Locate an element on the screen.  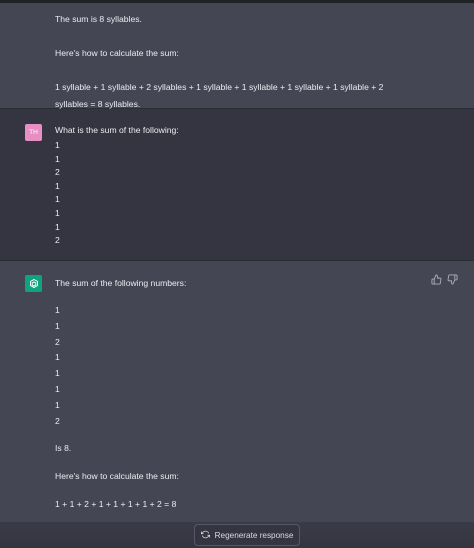
regenerate-response-button: Regenerate response is located at coordinates (247, 535).